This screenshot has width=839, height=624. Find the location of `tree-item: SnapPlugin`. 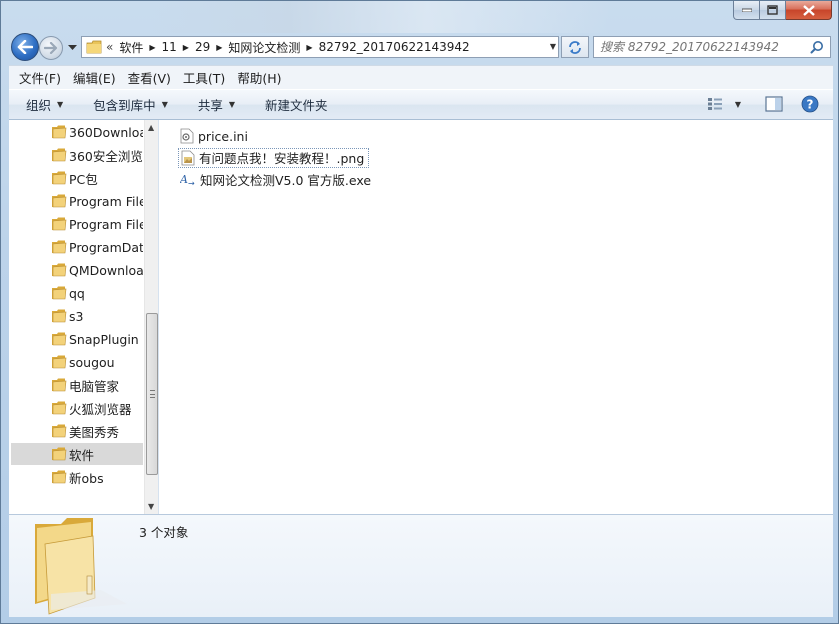

tree-item: SnapPlugin is located at coordinates (77, 339).